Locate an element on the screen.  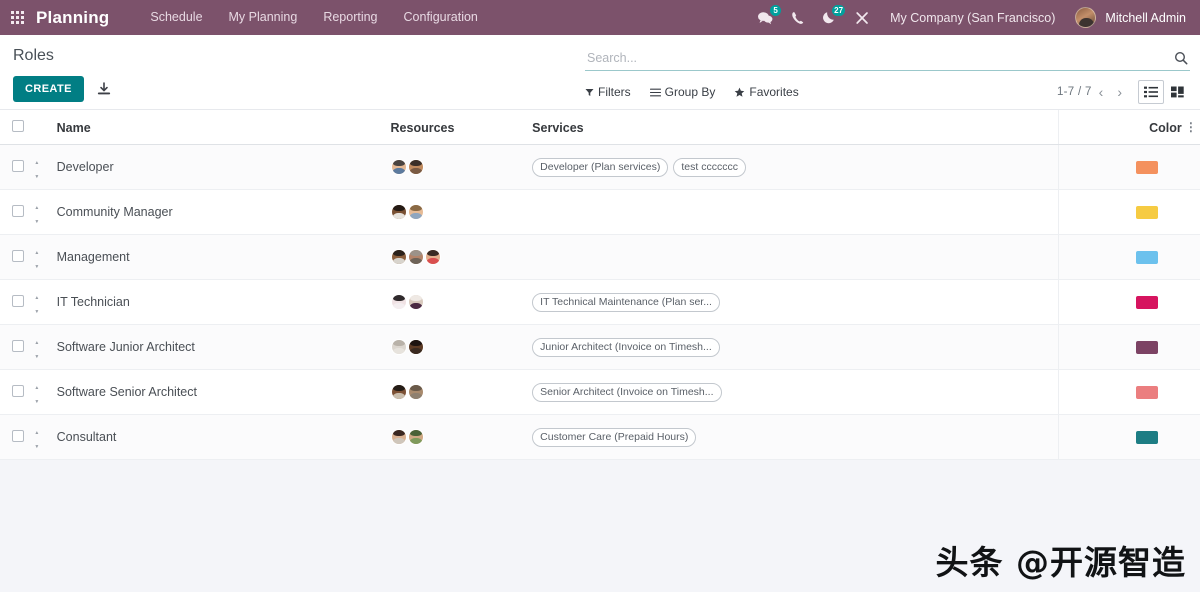
user-menu: Mitchell Admin is located at coordinates (1128, 17).